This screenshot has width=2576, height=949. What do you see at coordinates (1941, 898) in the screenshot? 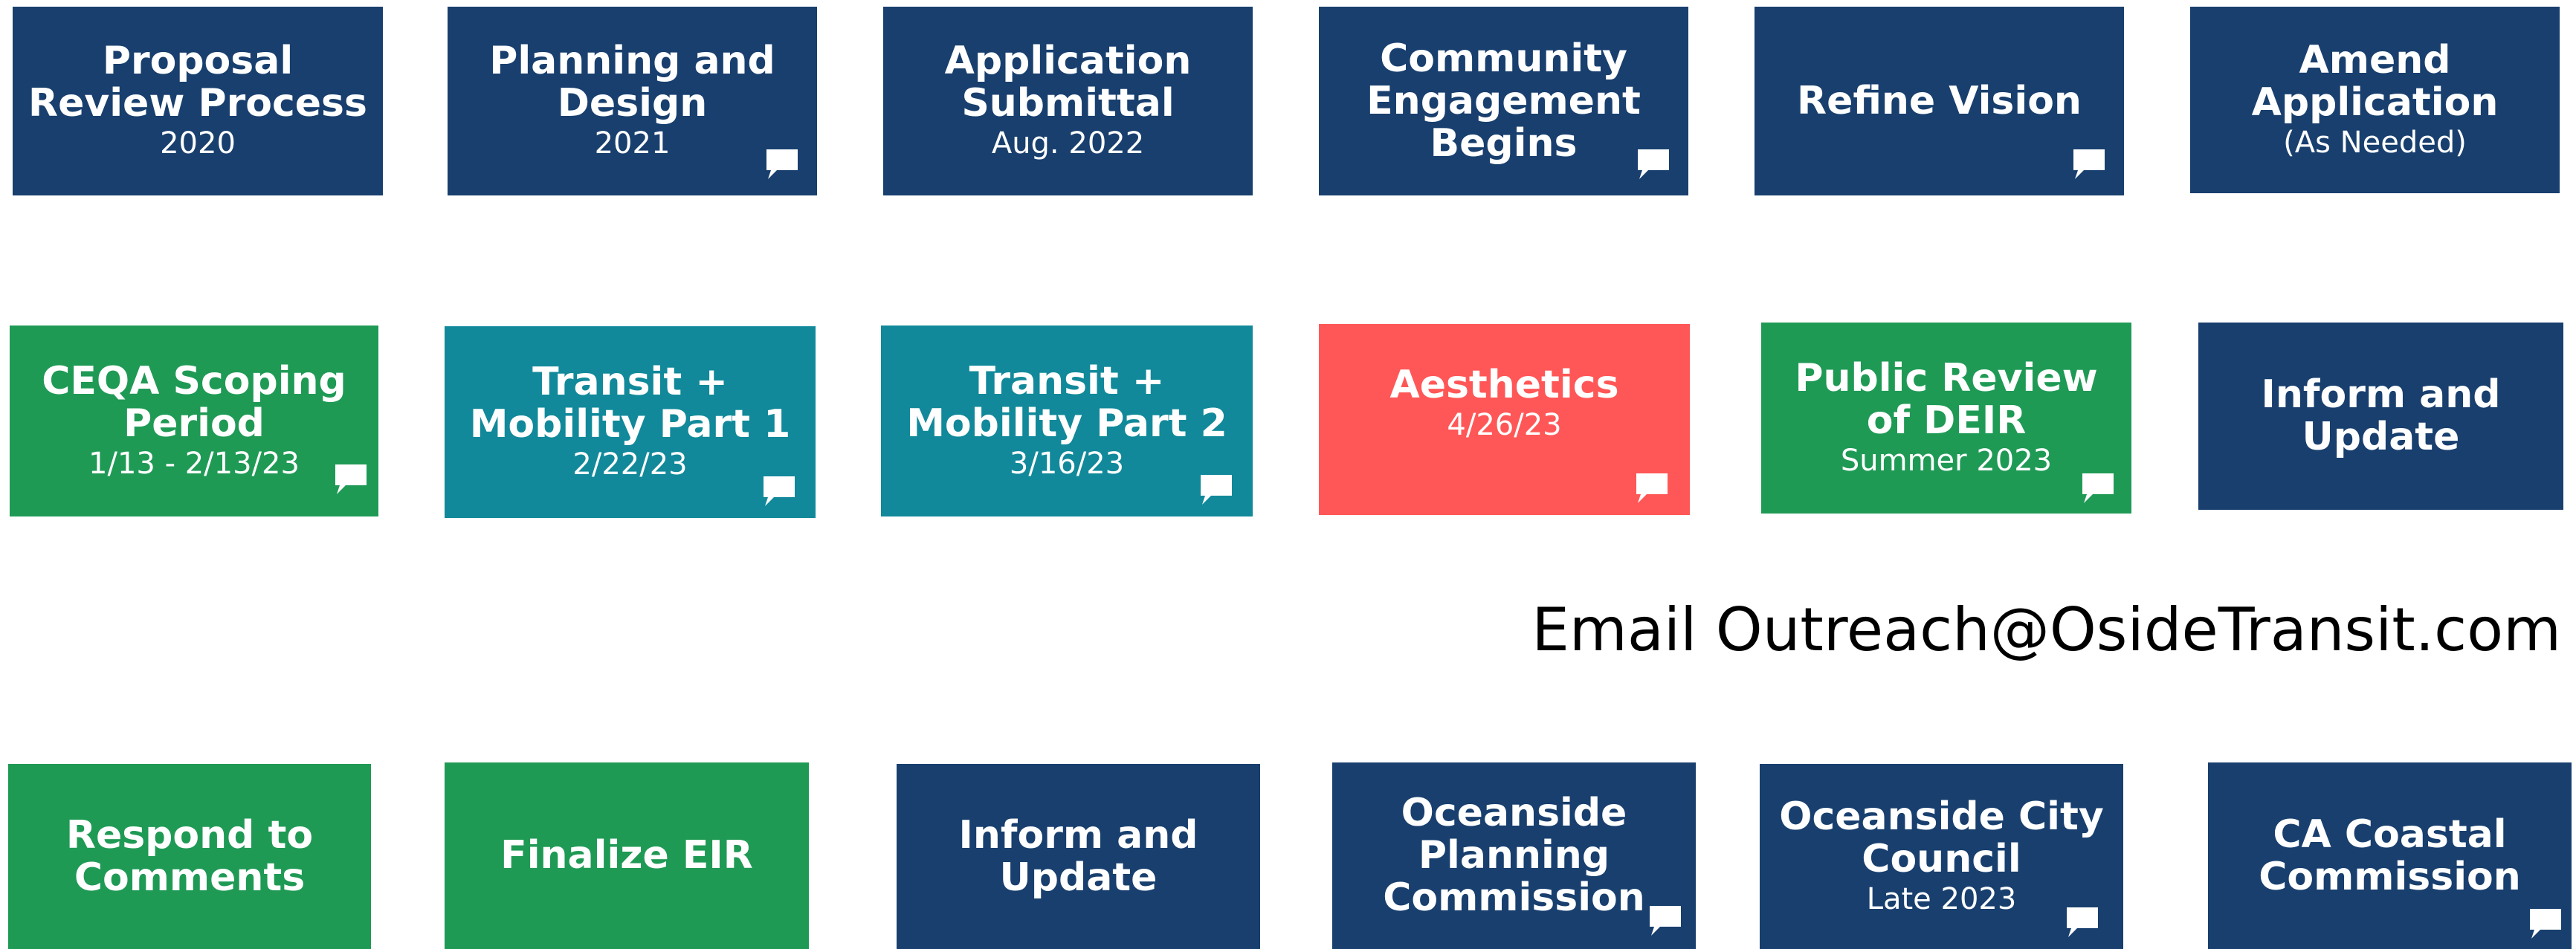
I see `step-date: Late 2023` at bounding box center [1941, 898].